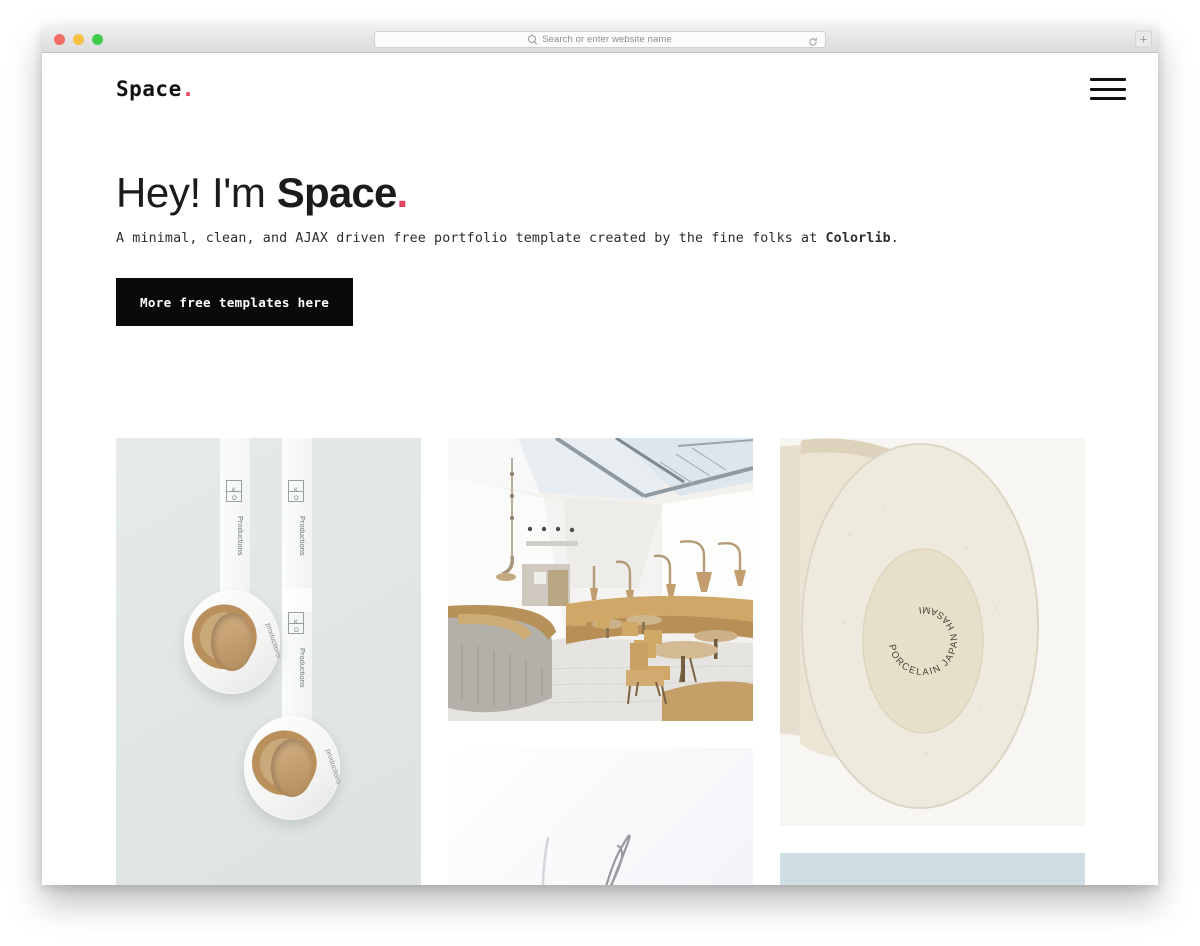 The image size is (1200, 946). I want to click on address-bar-placeholder: Search or enter website name, so click(607, 39).